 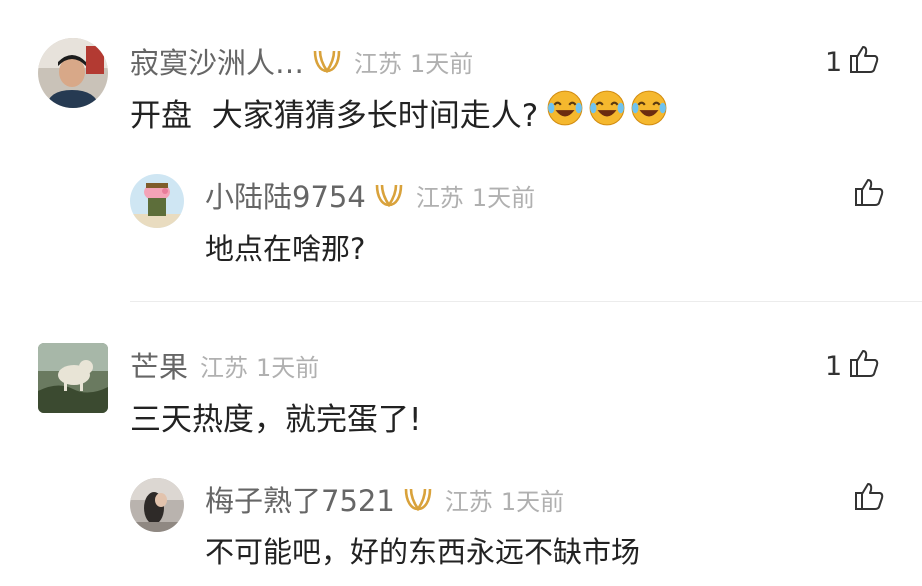 What do you see at coordinates (418, 499) in the screenshot?
I see `vip-badge-icon` at bounding box center [418, 499].